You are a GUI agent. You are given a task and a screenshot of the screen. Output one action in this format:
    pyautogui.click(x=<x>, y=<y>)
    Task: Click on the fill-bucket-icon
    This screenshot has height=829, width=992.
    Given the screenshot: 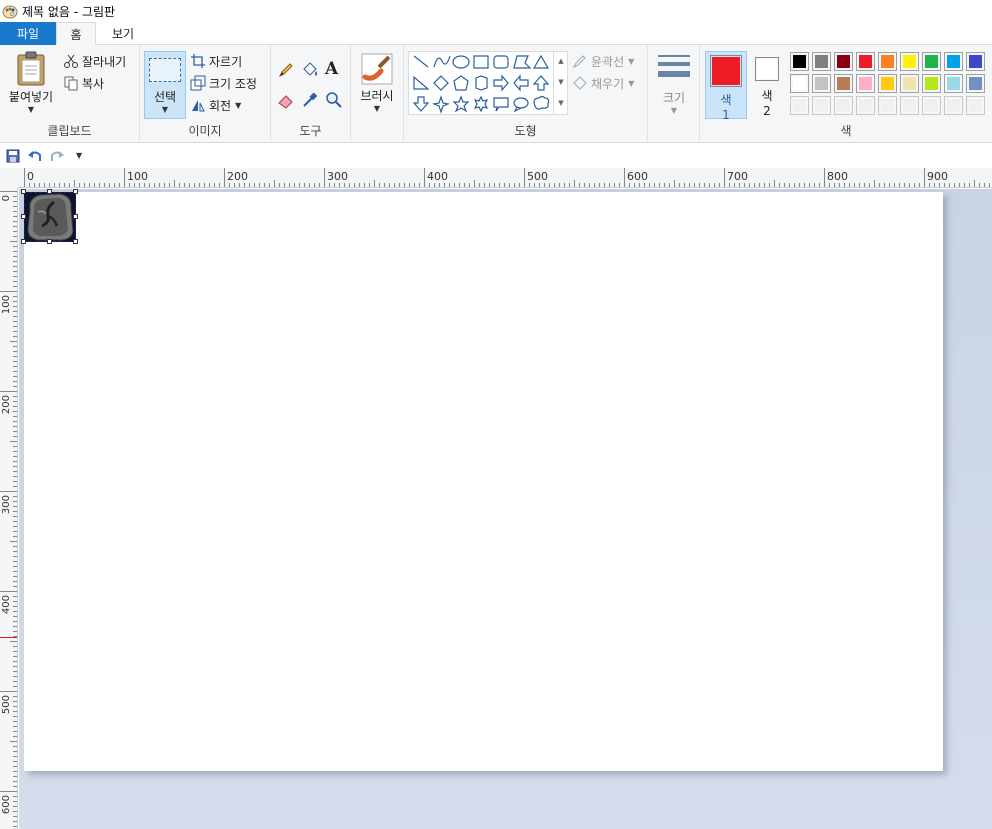 What is the action you would take?
    pyautogui.click(x=310, y=70)
    